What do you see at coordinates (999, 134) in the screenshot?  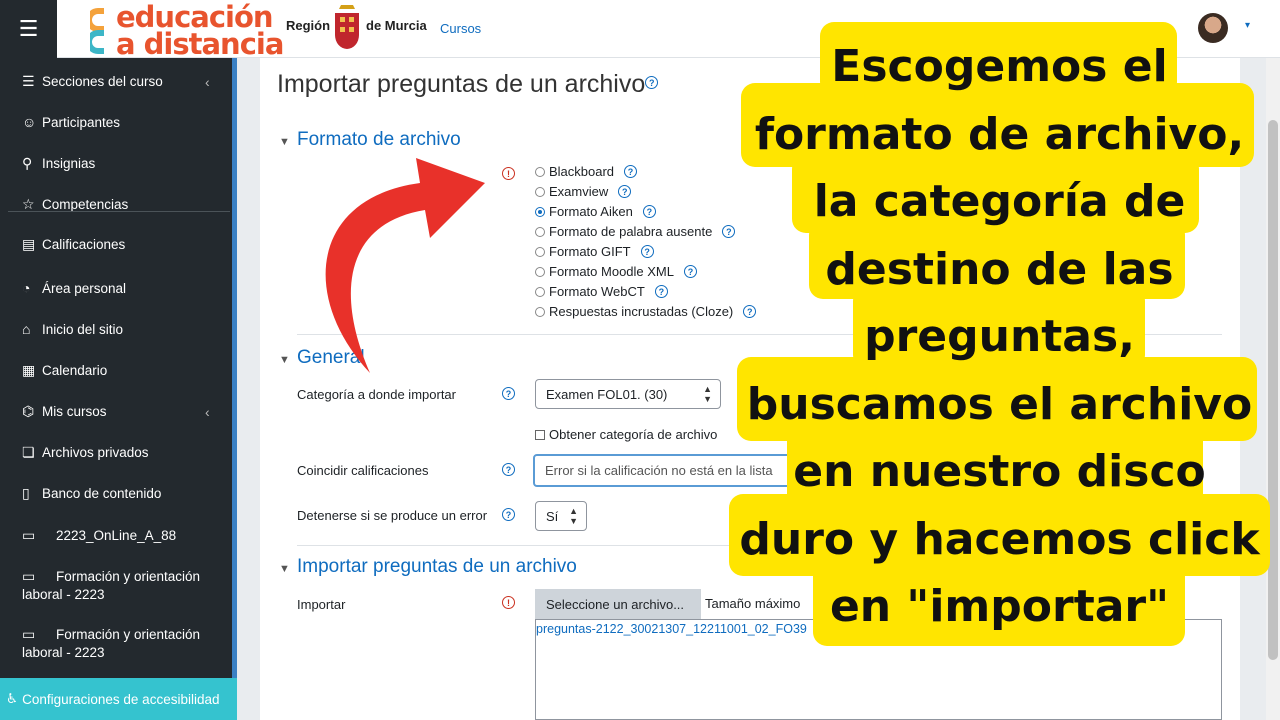 I see `callout-line: formato de archivo,` at bounding box center [999, 134].